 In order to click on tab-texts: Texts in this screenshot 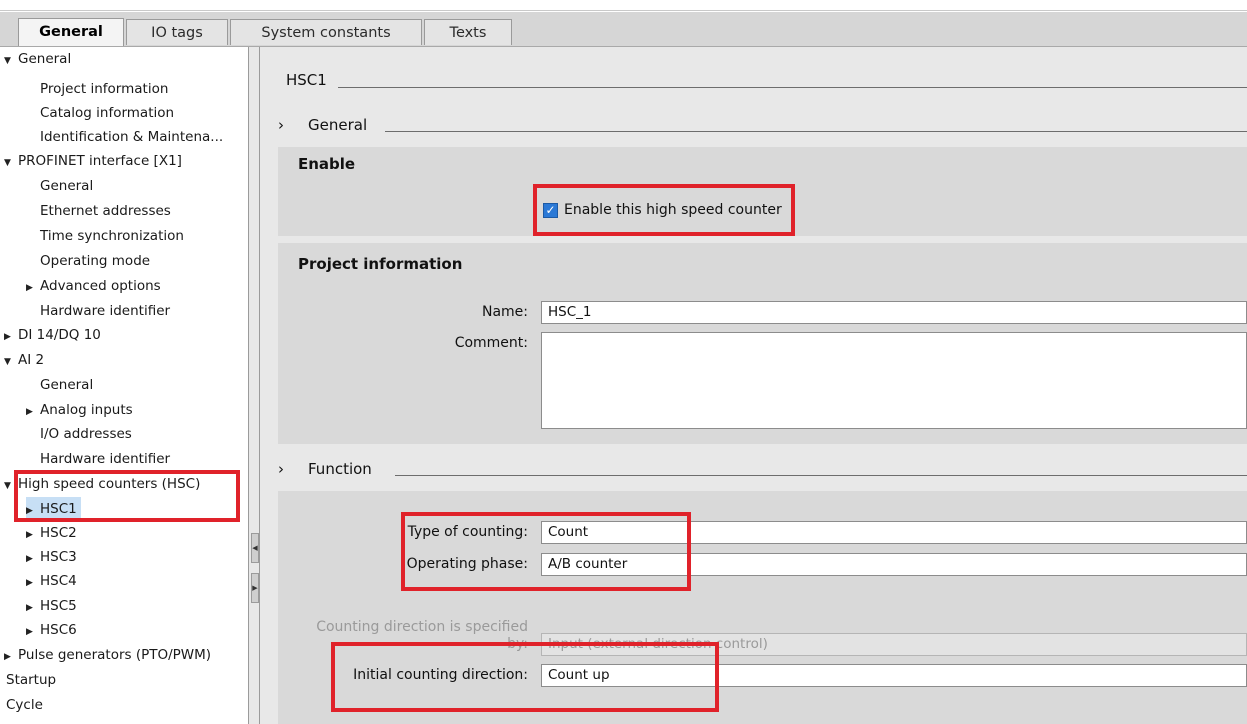, I will do `click(468, 32)`.